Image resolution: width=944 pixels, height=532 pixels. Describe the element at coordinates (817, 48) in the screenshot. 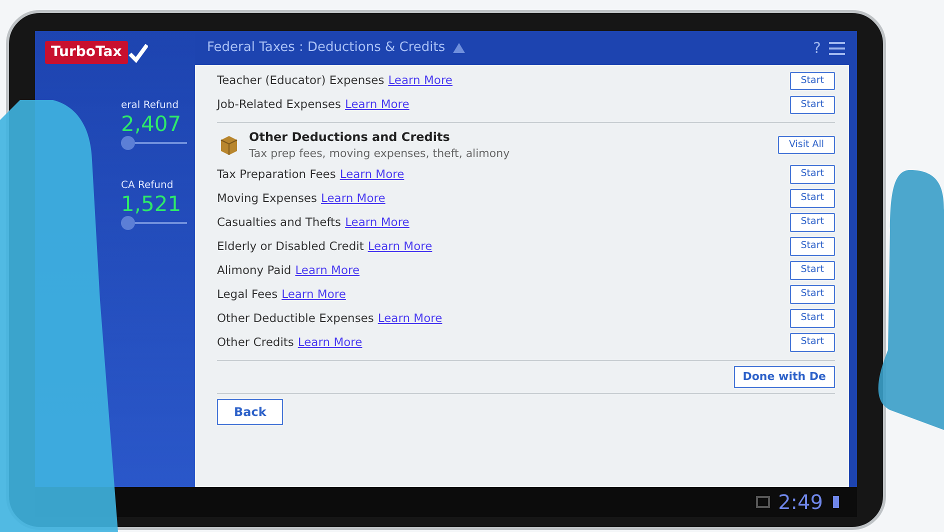

I see `help-button: ?` at that location.